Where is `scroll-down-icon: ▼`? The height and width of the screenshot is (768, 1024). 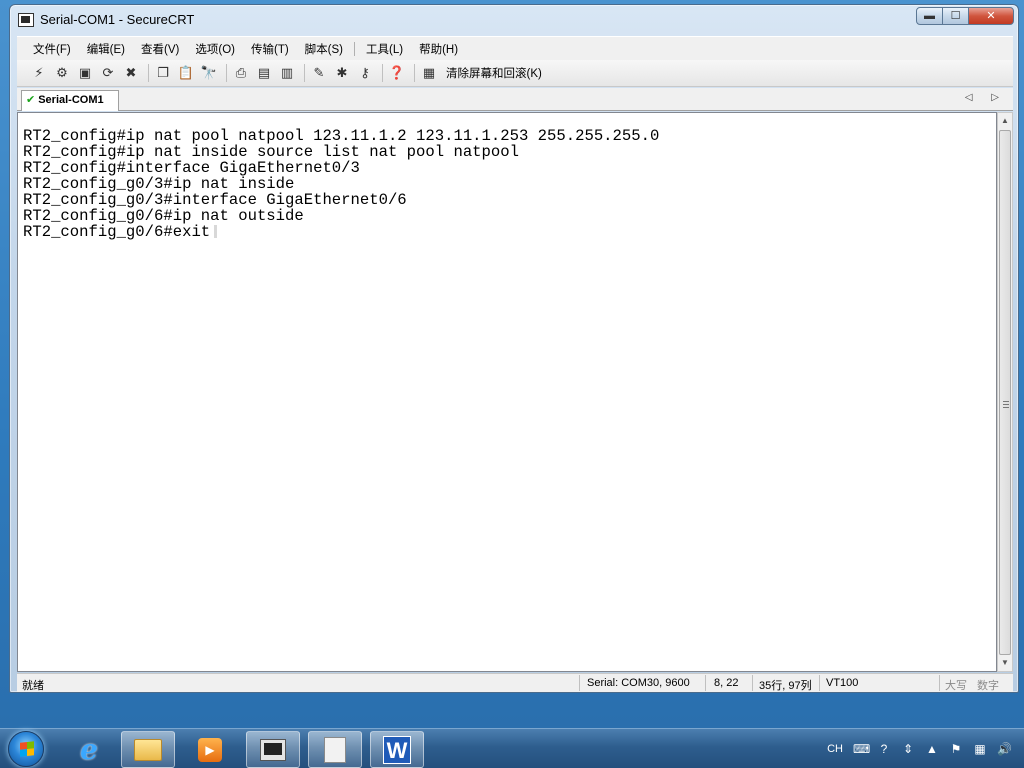
scroll-down-icon: ▼ is located at coordinates (1005, 663).